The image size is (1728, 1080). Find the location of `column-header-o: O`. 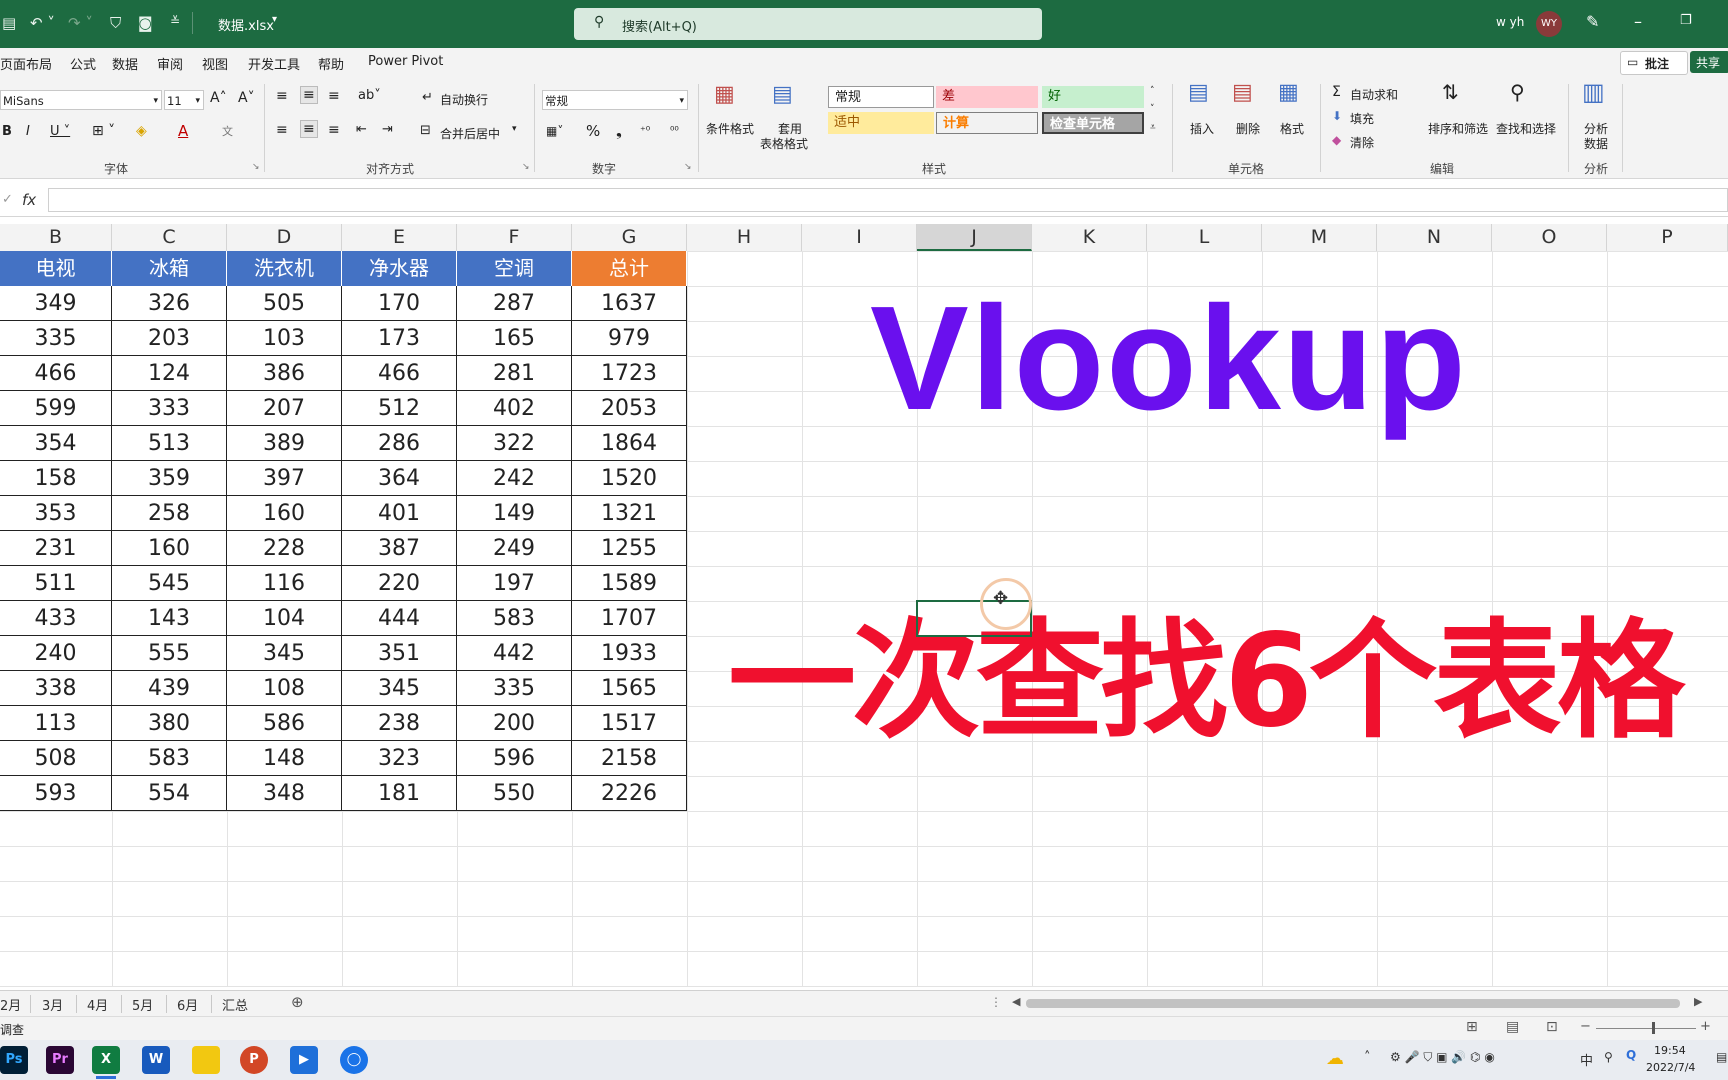

column-header-o: O is located at coordinates (1549, 237).